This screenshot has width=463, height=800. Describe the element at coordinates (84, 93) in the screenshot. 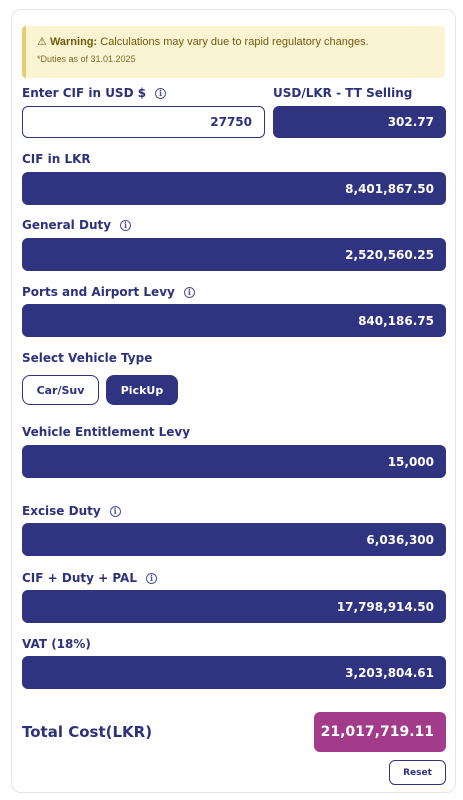

I see `cif-usd-label-text: Enter CIF in USD $` at that location.